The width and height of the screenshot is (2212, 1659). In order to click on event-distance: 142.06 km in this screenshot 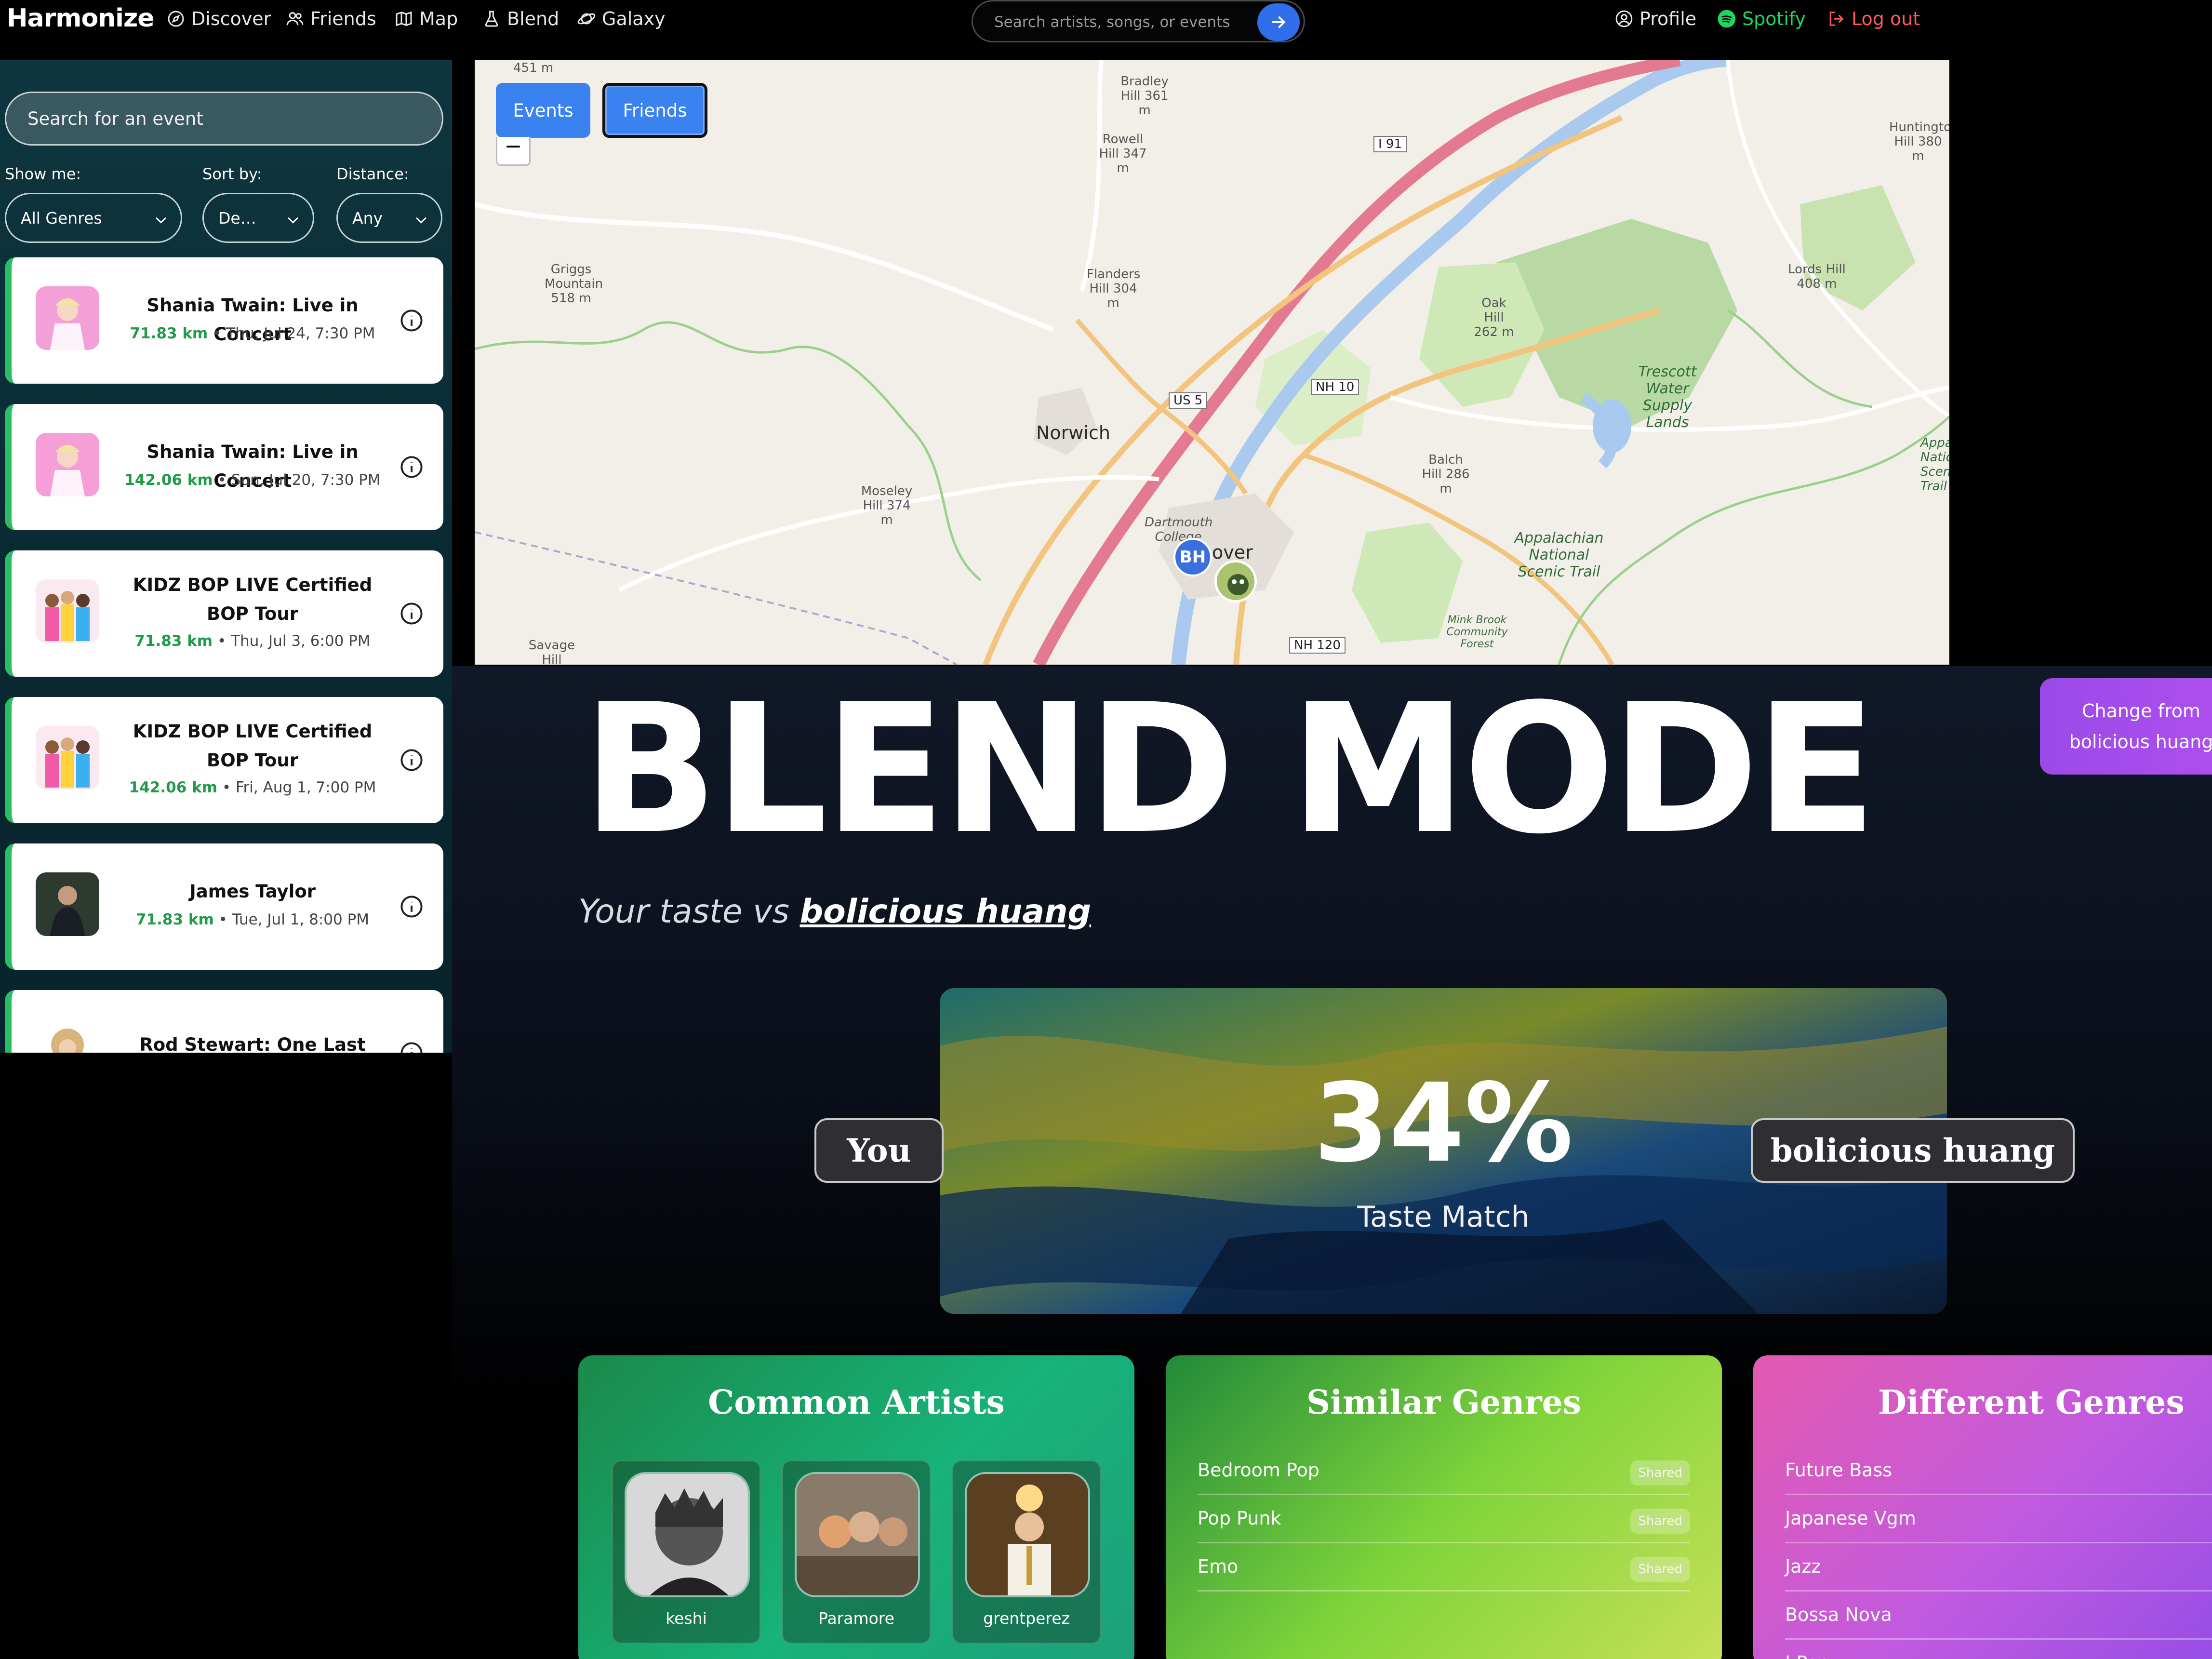, I will do `click(173, 787)`.